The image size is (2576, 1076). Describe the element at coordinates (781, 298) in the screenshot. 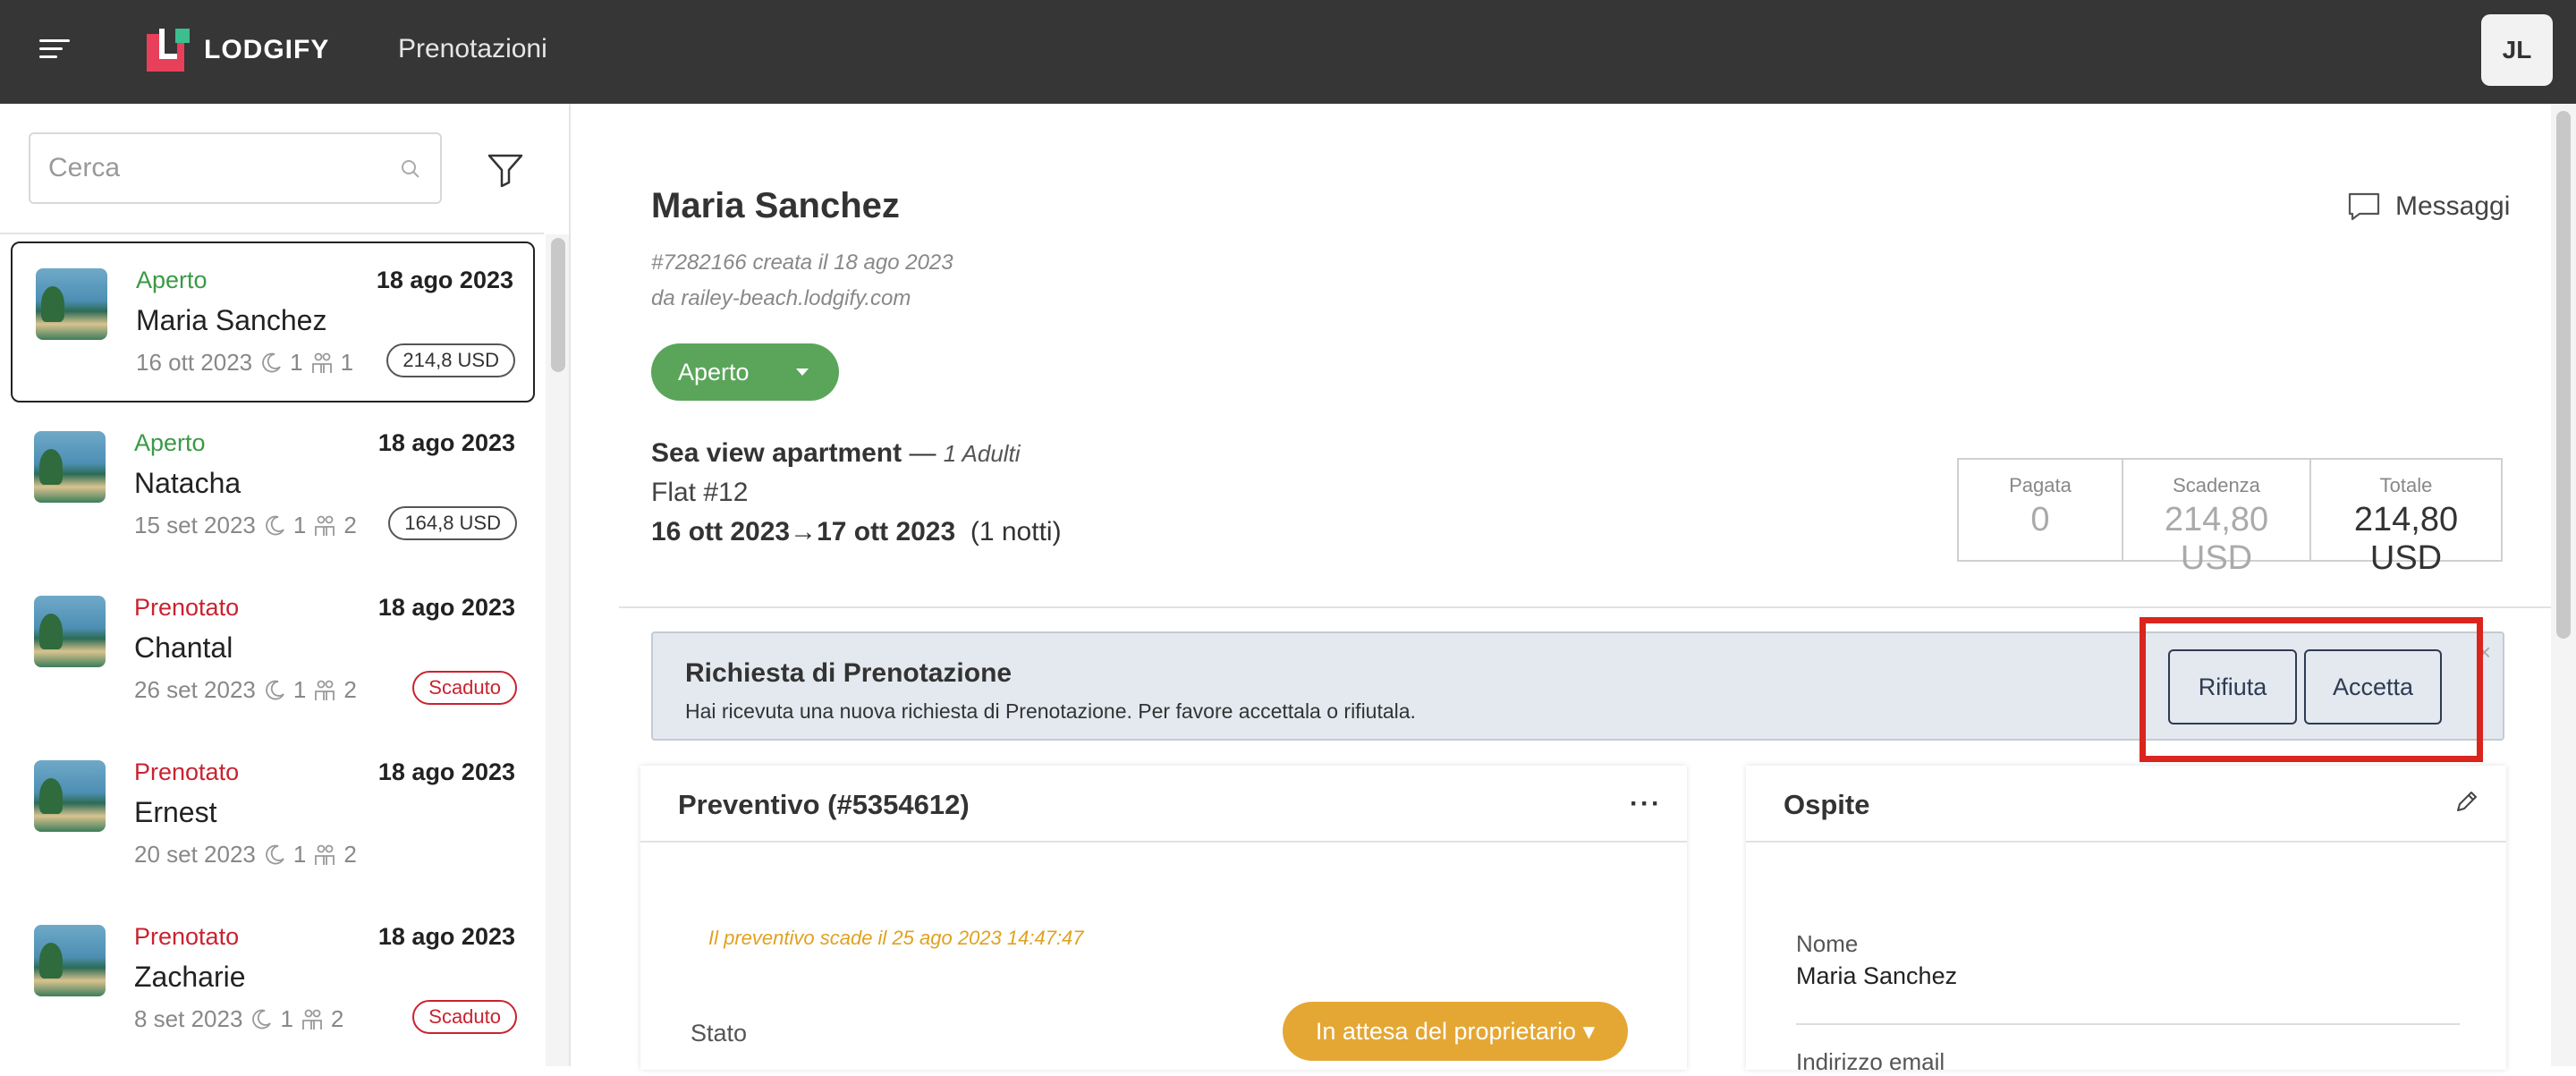

I see `booking-source: da railey-beach.lodgify.com` at that location.